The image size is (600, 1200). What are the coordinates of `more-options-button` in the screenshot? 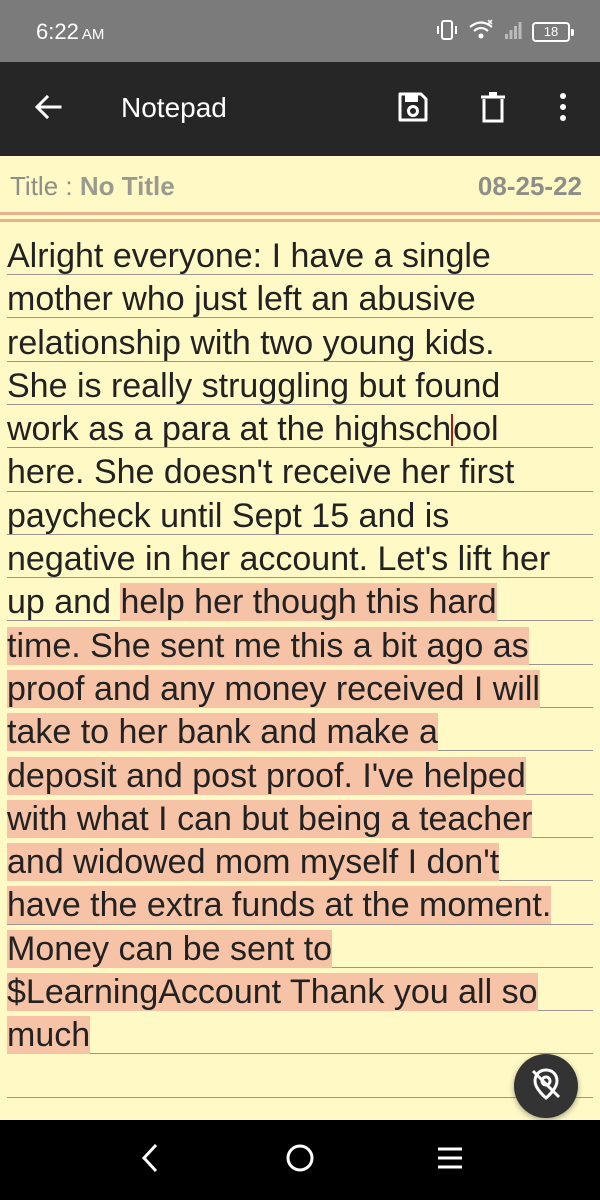 It's located at (563, 109).